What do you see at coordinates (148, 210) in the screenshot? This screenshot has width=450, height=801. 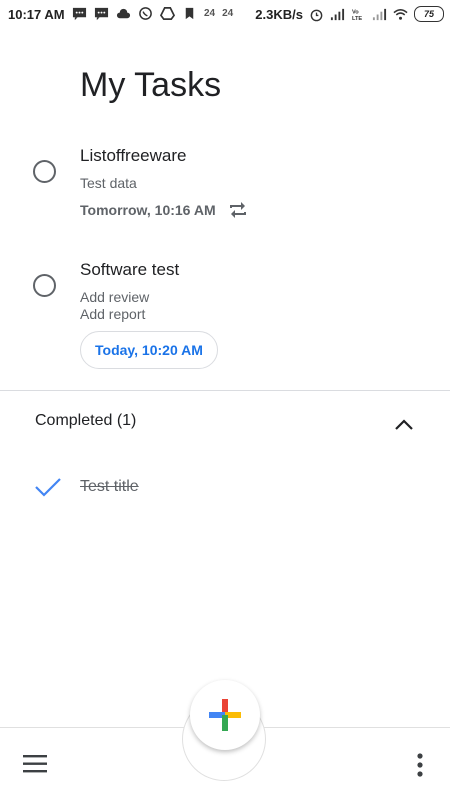 I see `due-date-label: Tomorrow, 10:16 AM` at bounding box center [148, 210].